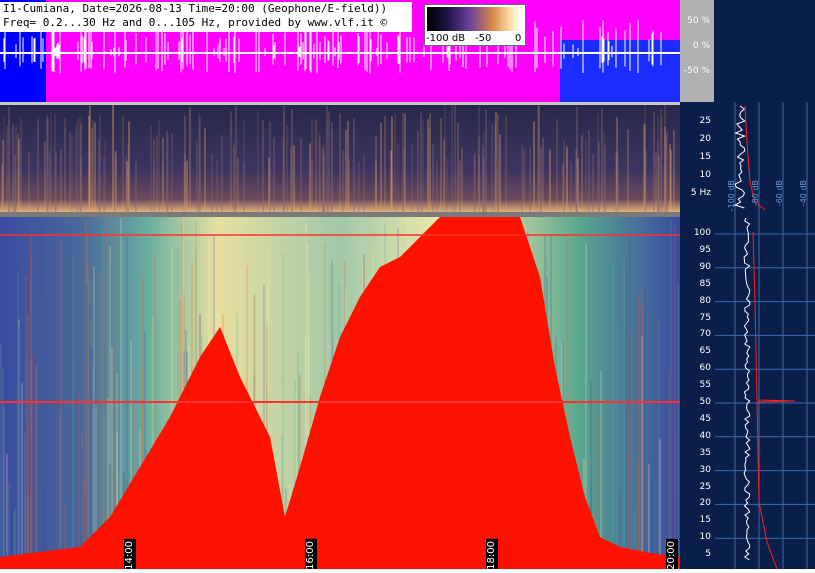 The height and width of the screenshot is (573, 815). Describe the element at coordinates (705, 486) in the screenshot. I see `elf-y-tick: 25` at that location.